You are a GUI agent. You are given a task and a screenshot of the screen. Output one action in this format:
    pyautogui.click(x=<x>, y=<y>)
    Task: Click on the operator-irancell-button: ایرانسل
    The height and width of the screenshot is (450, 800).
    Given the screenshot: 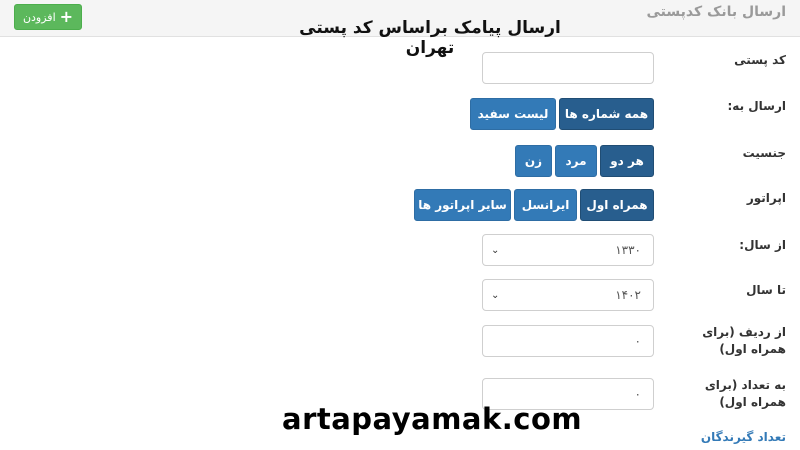 What is the action you would take?
    pyautogui.click(x=545, y=205)
    